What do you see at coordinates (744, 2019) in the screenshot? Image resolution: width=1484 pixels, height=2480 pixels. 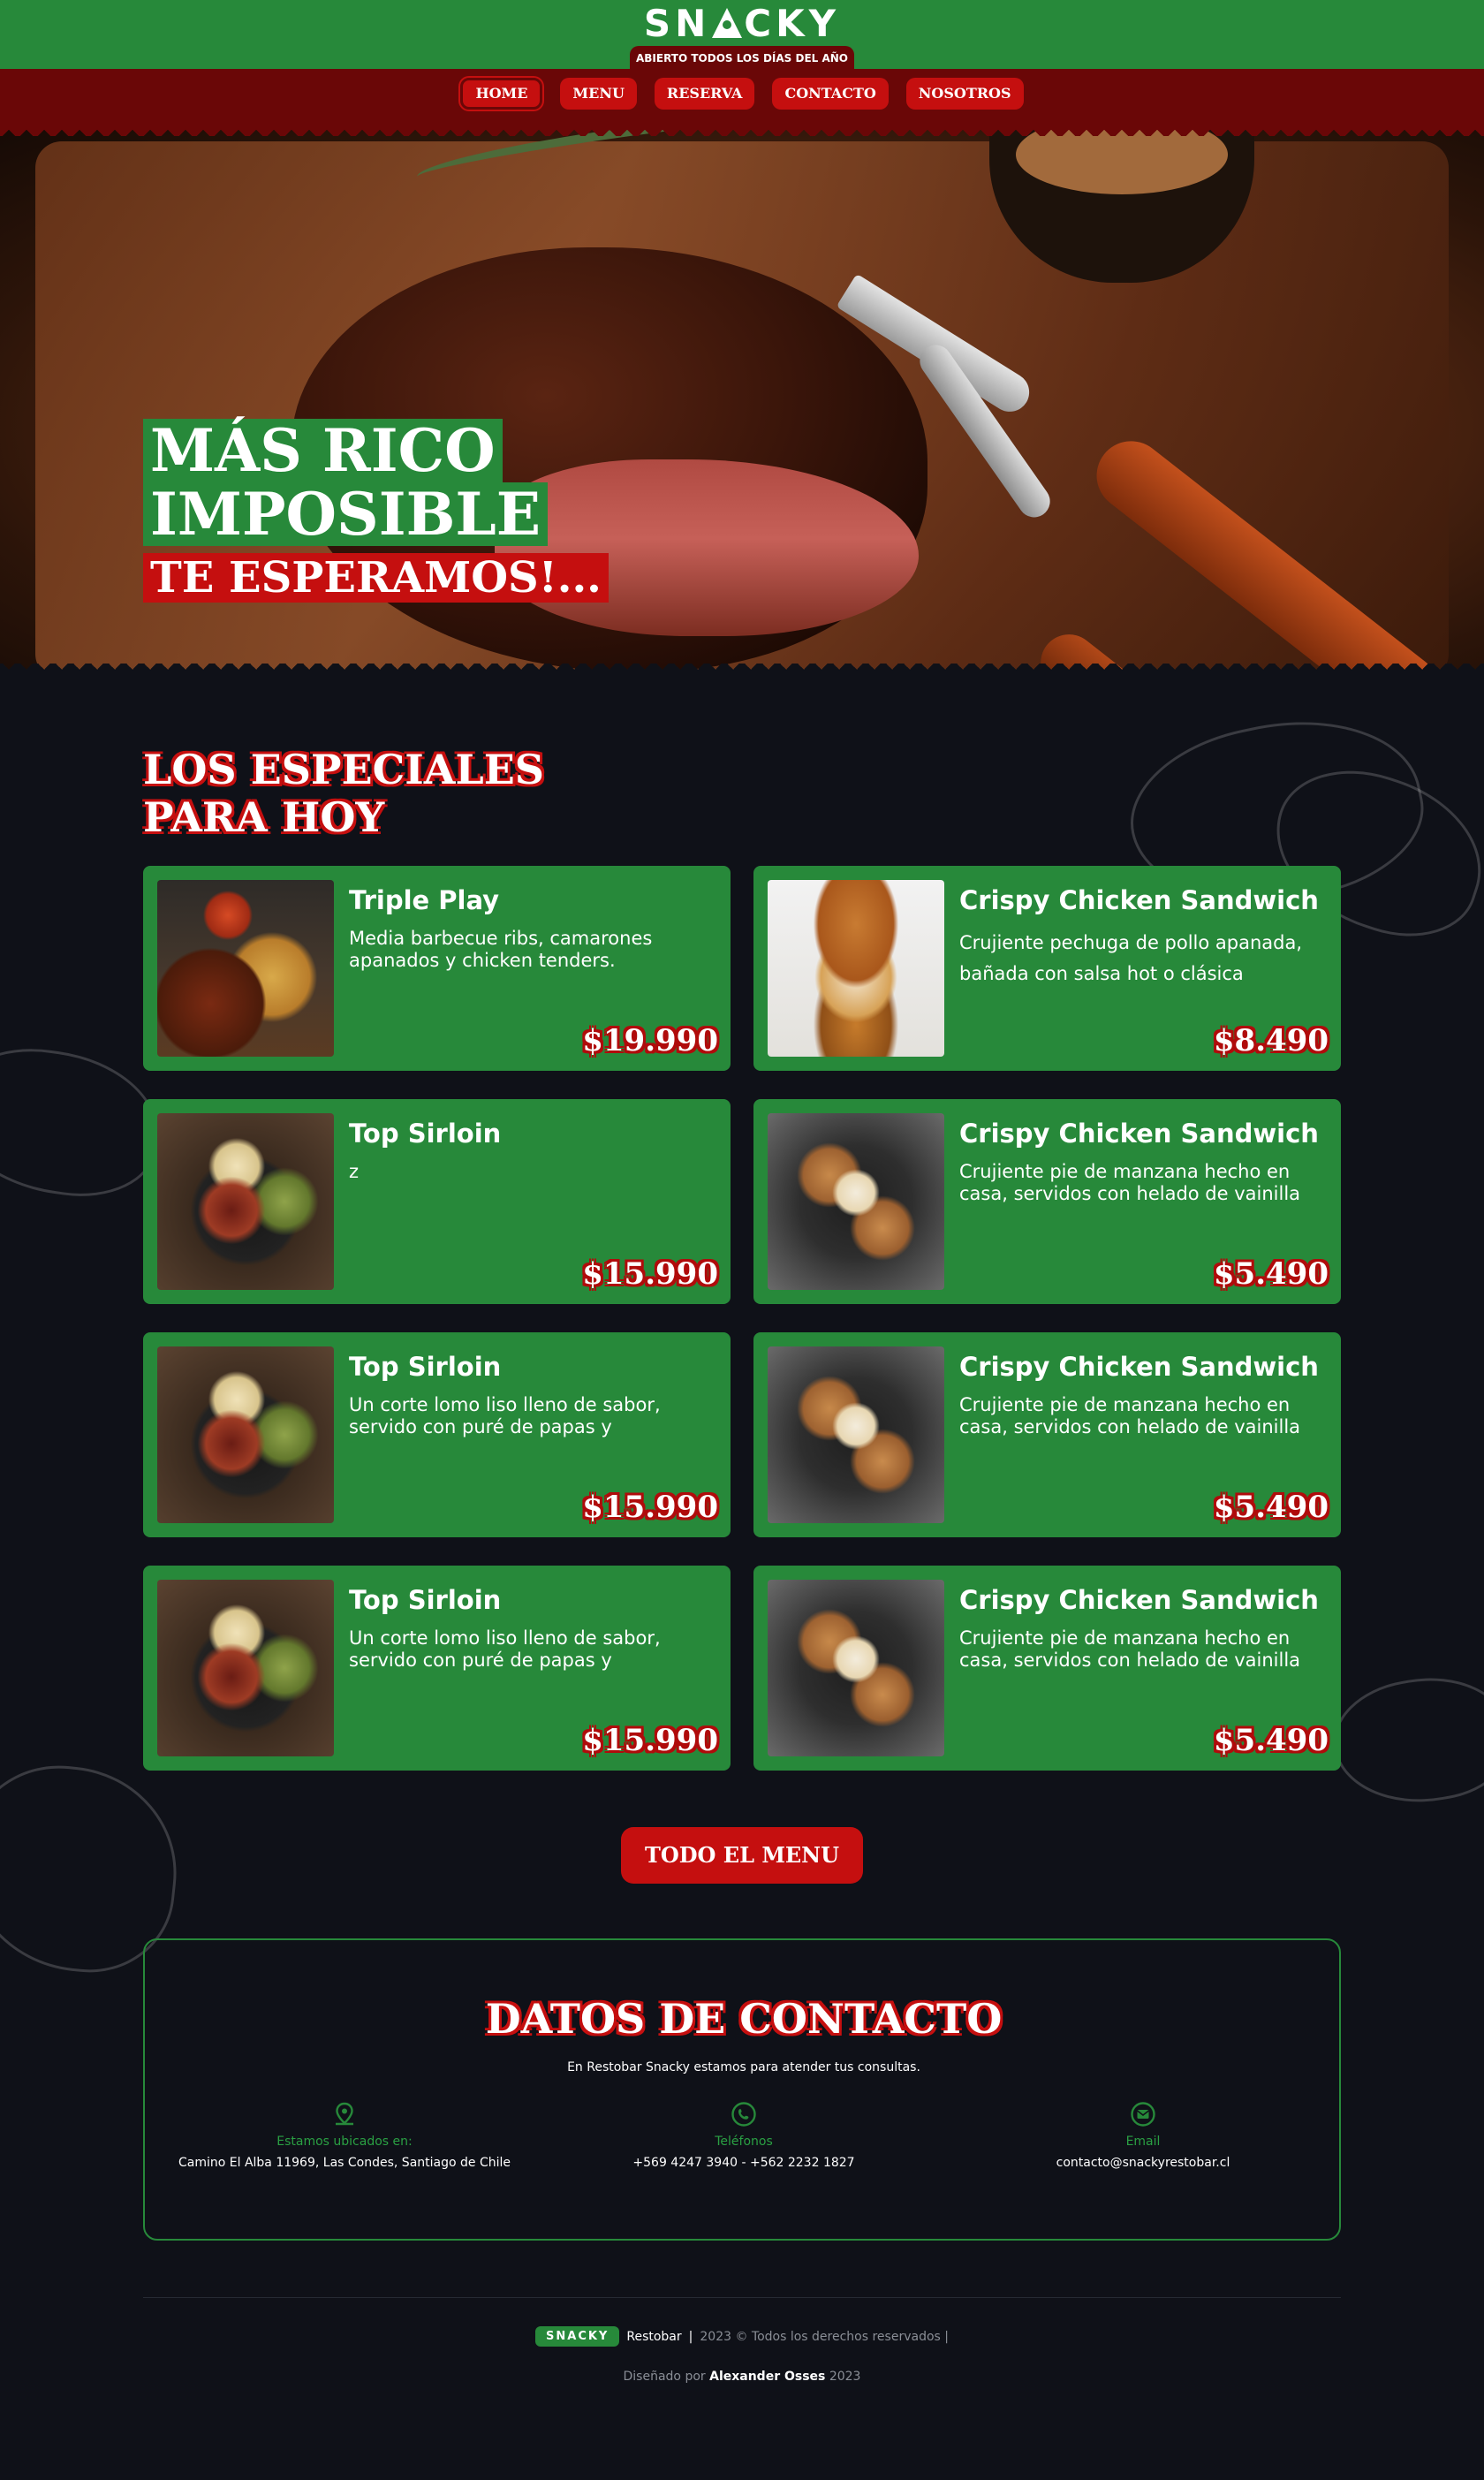 I see `contact-heading: DATOS DE CONTACTO` at bounding box center [744, 2019].